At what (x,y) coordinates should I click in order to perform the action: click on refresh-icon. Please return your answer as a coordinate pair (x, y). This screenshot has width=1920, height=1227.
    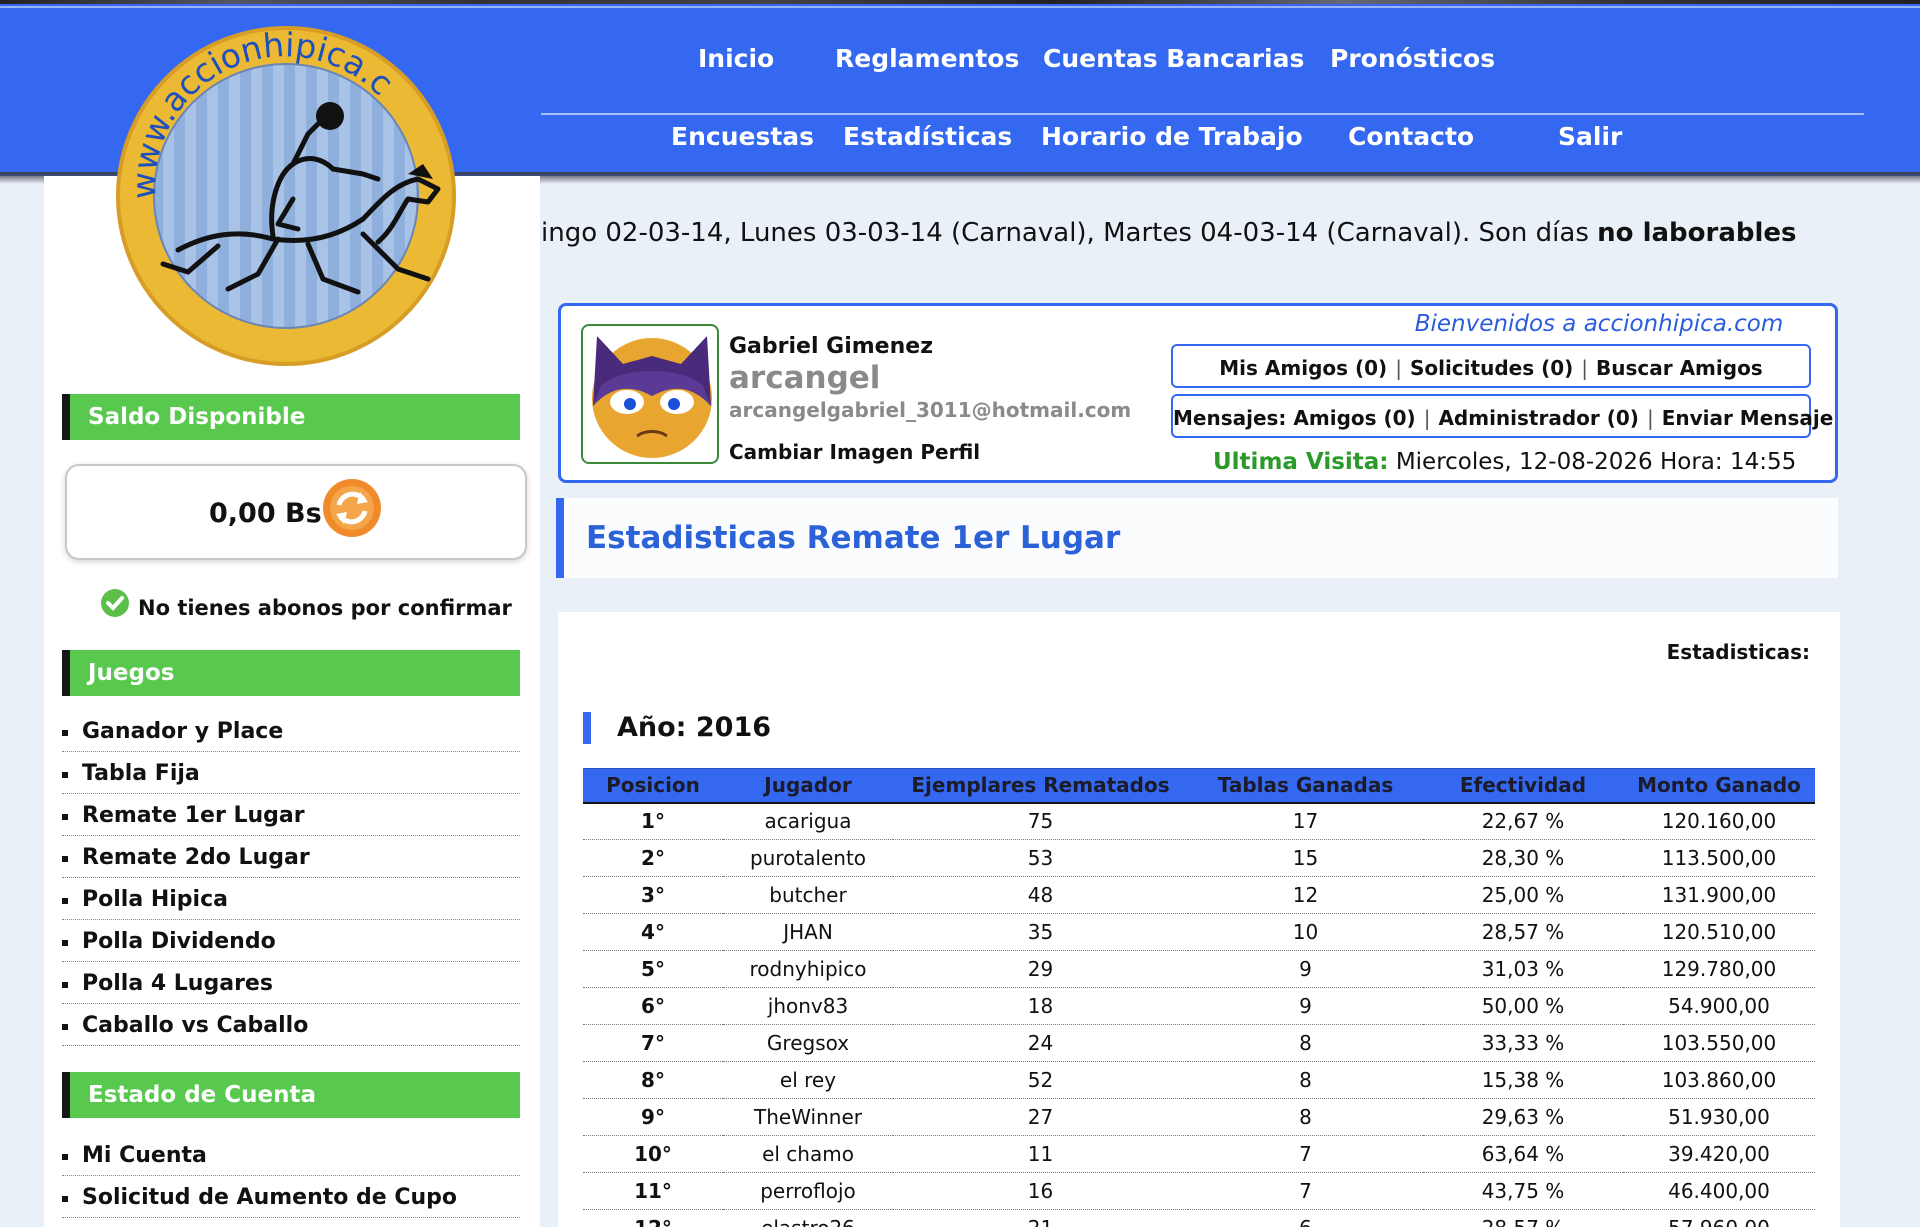
    Looking at the image, I should click on (352, 508).